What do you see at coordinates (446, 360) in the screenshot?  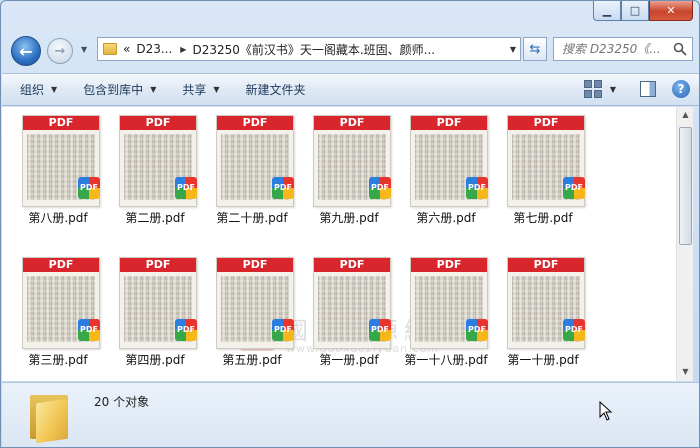 I see `file-name: 第一十八册.pdf` at bounding box center [446, 360].